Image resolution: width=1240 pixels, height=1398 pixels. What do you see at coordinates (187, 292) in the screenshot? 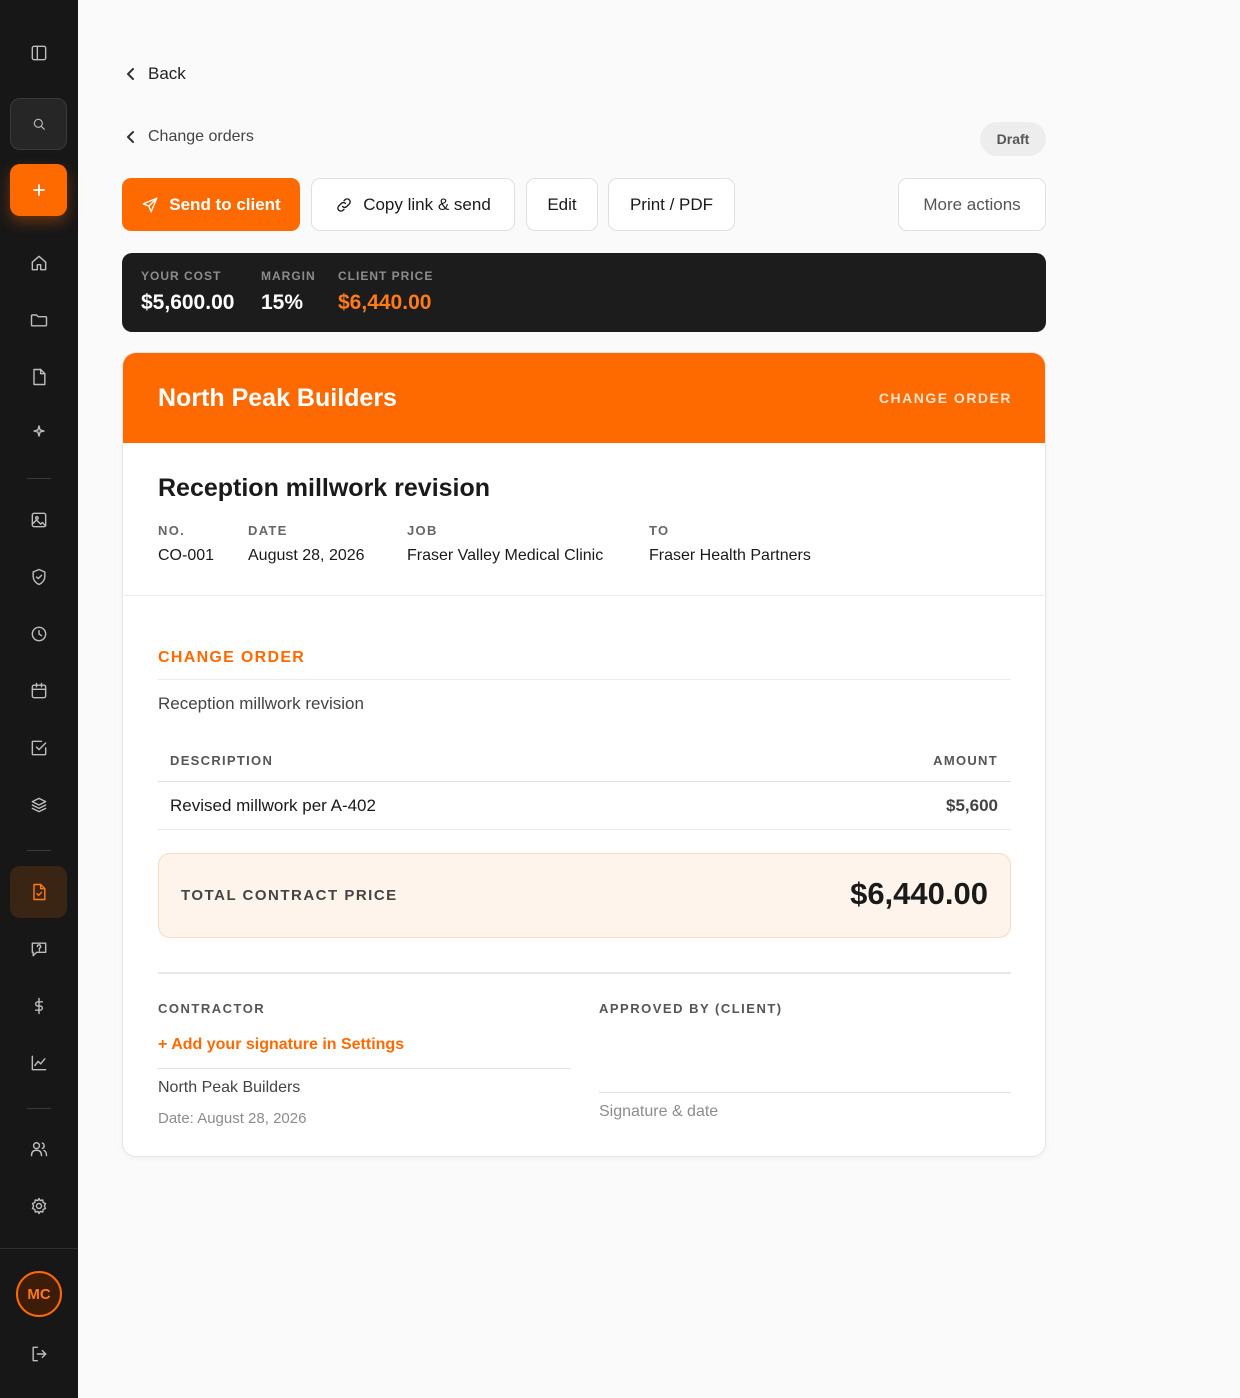
I see `your-cost: YOUR COST $5,600.00` at bounding box center [187, 292].